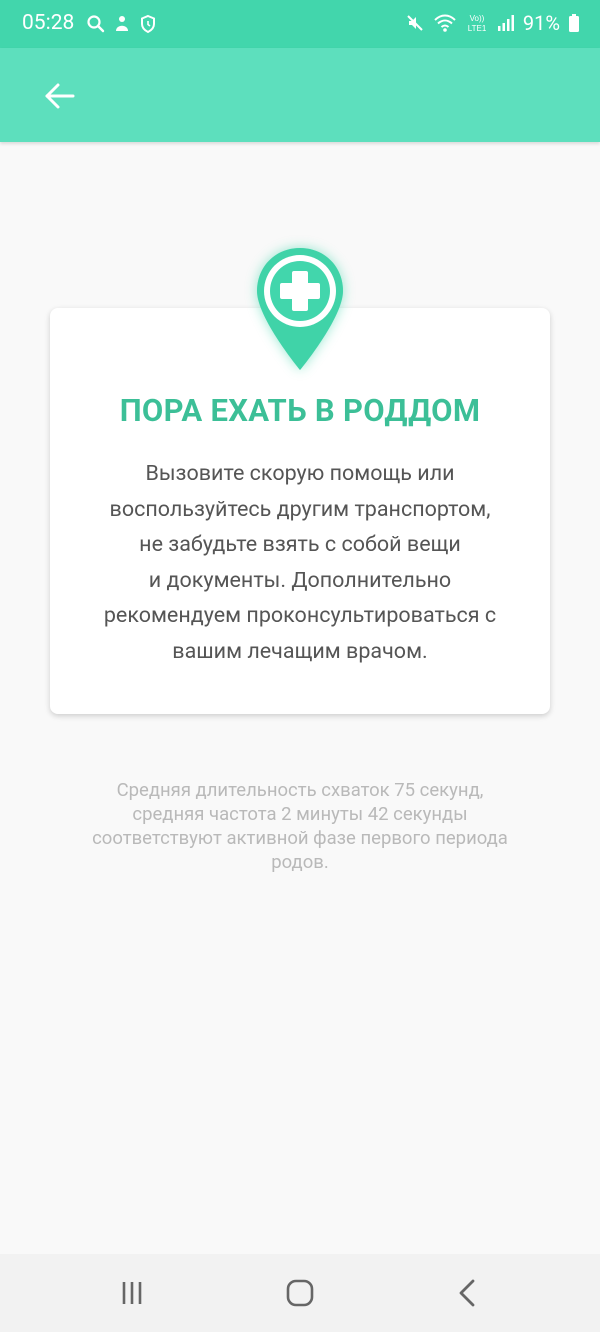 The height and width of the screenshot is (1332, 600). I want to click on info-line: Средняя длительность схваток 75 секунд,, so click(300, 790).